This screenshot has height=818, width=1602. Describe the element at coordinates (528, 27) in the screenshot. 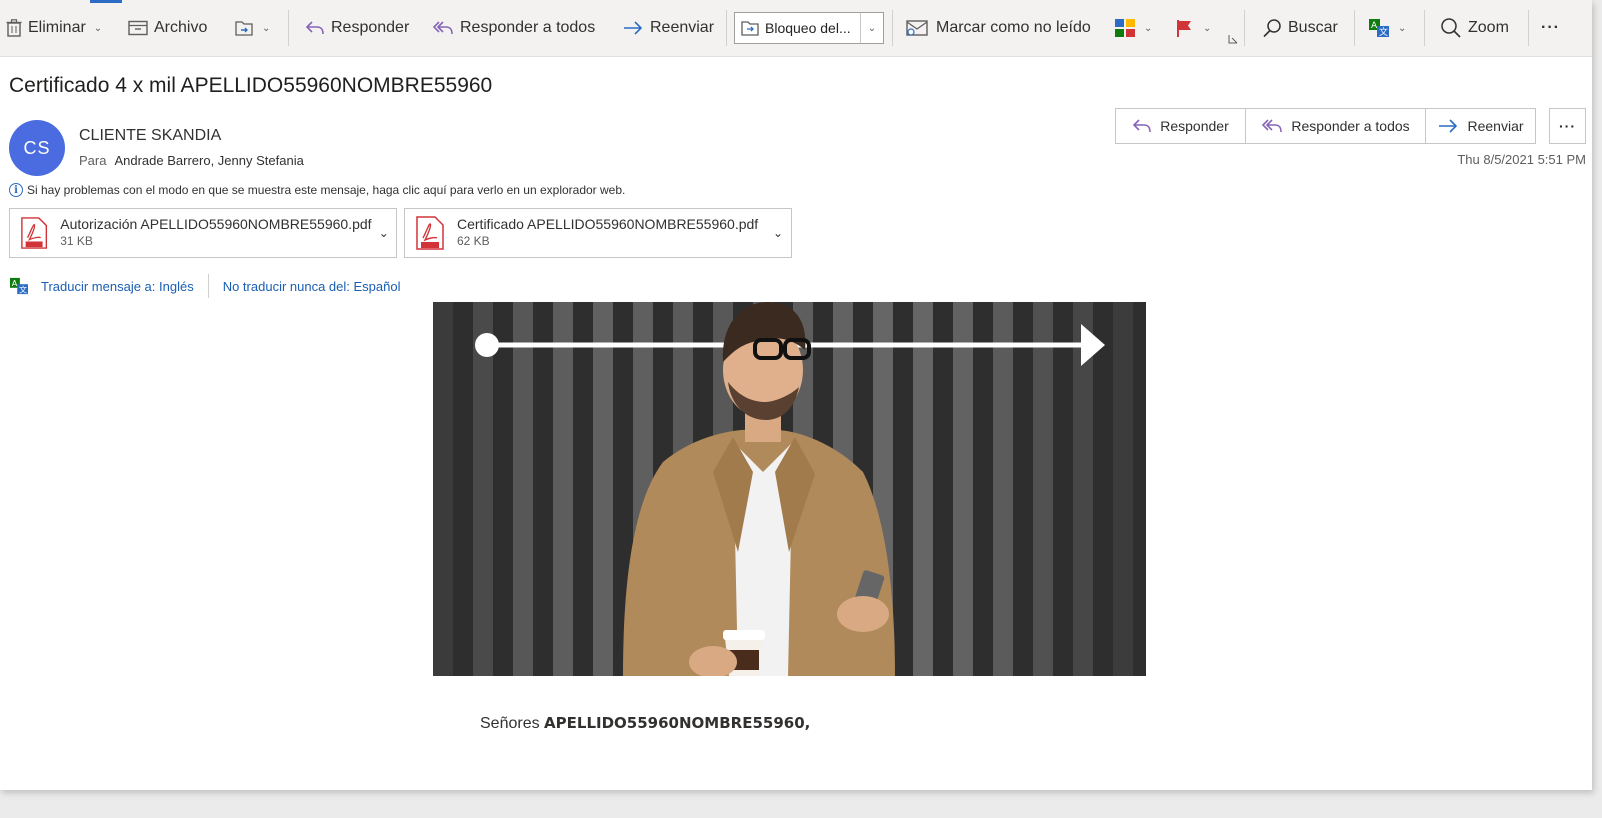

I see `reply-all-label: Responder a todos` at that location.